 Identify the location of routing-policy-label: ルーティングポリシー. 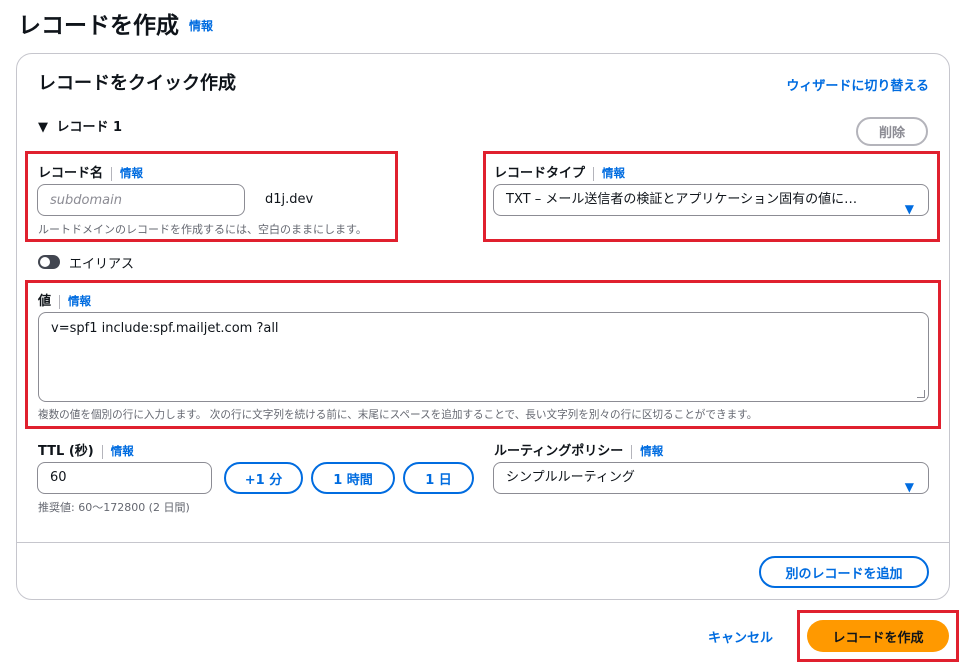
(559, 451).